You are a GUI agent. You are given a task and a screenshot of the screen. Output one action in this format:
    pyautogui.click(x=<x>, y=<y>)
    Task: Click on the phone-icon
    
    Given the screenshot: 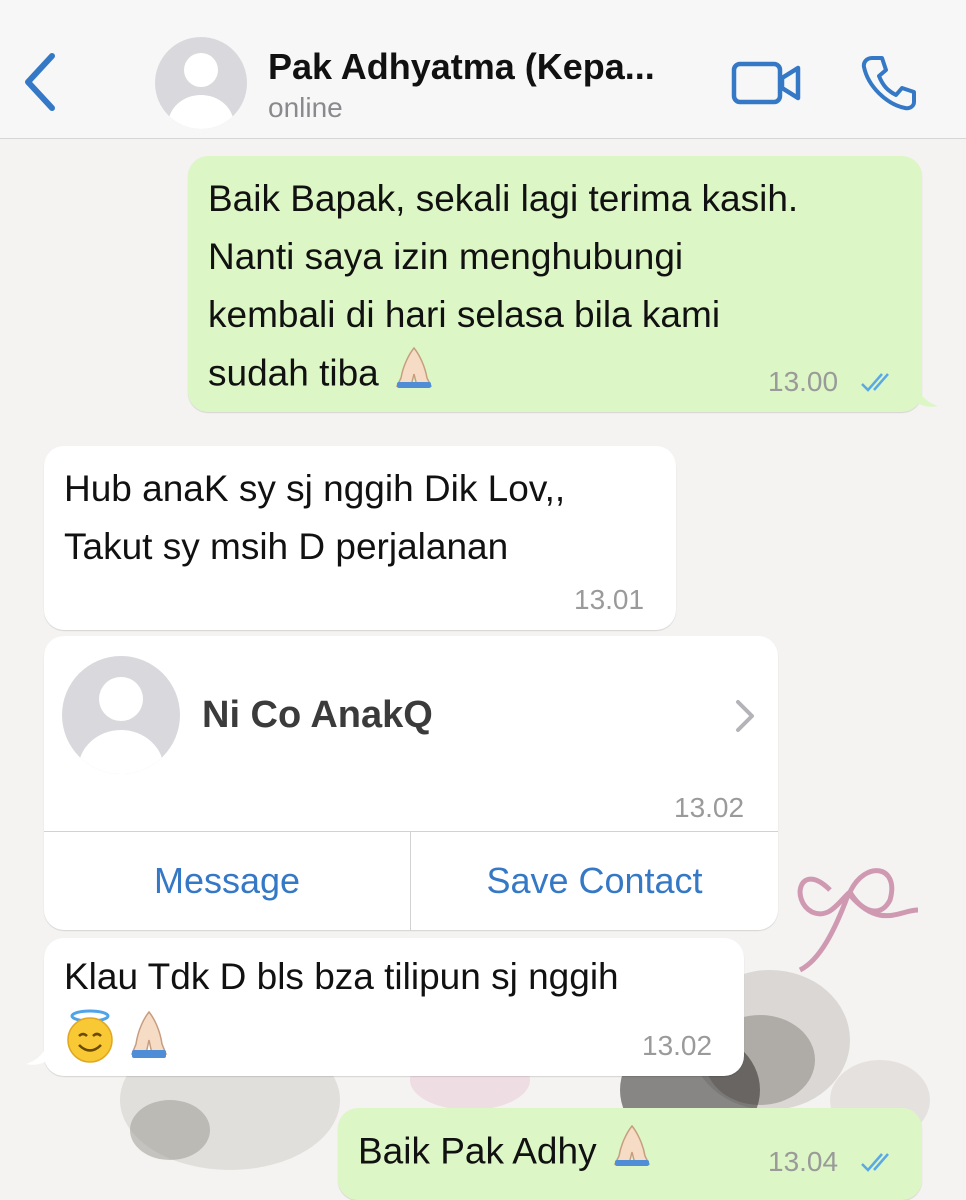 What is the action you would take?
    pyautogui.click(x=888, y=83)
    